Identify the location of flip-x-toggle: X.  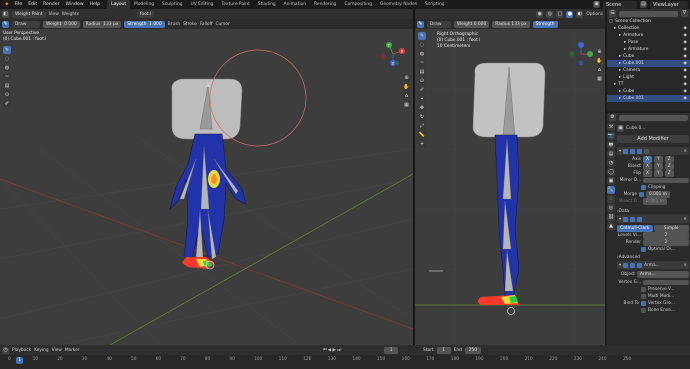
(647, 173).